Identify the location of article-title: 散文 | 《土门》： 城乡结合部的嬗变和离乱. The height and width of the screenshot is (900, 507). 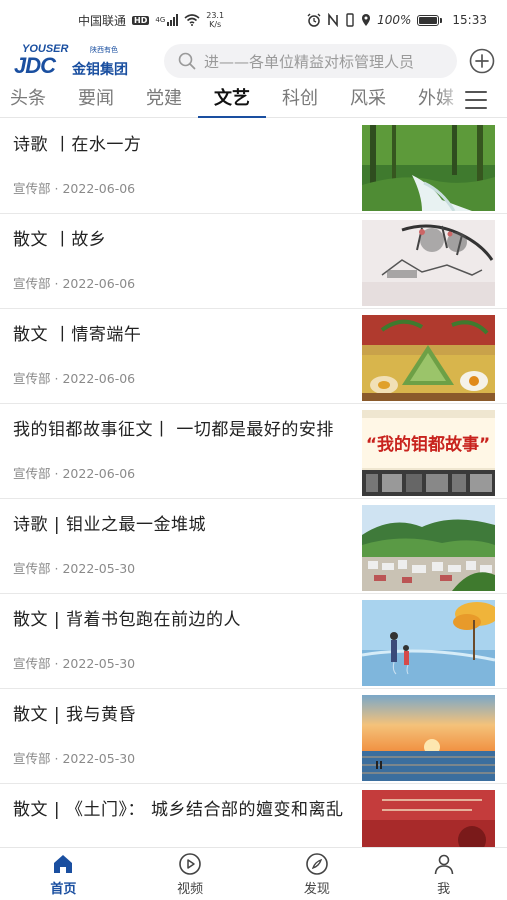
(178, 810).